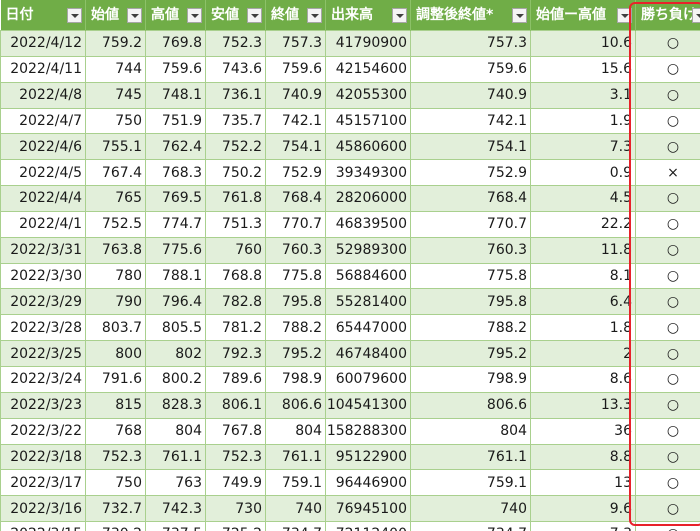 The width and height of the screenshot is (700, 531). What do you see at coordinates (295, 483) in the screenshot?
I see `cell-close: 759.1` at bounding box center [295, 483].